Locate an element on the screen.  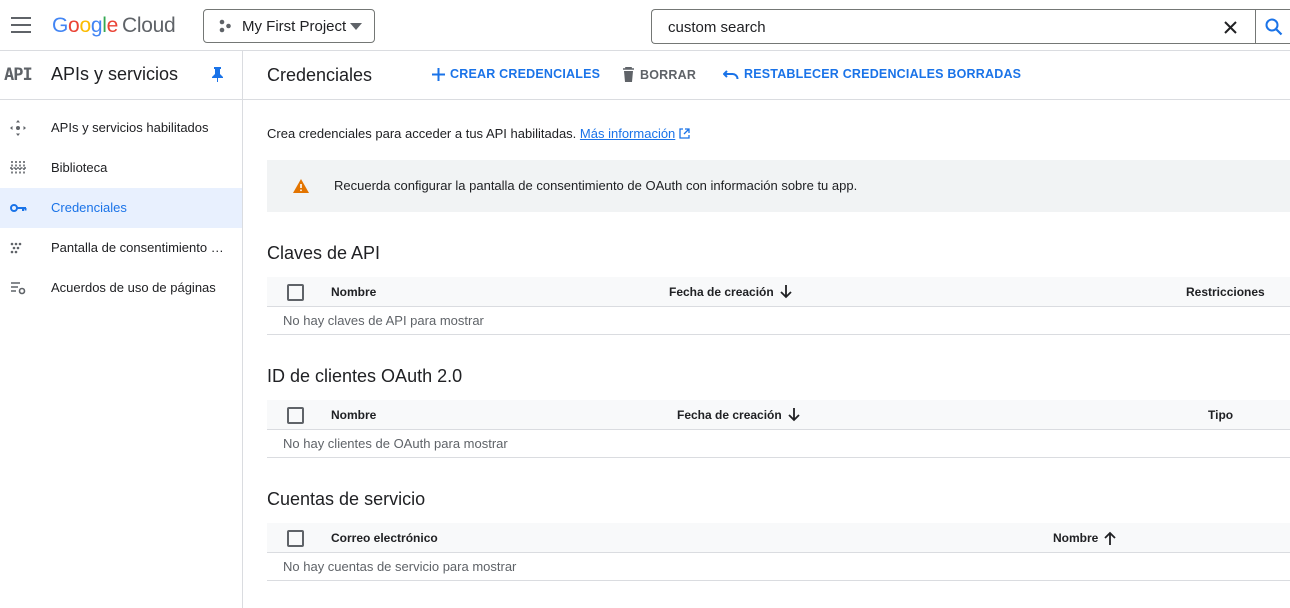
google-cloud-logo: Google Cloud is located at coordinates (114, 26).